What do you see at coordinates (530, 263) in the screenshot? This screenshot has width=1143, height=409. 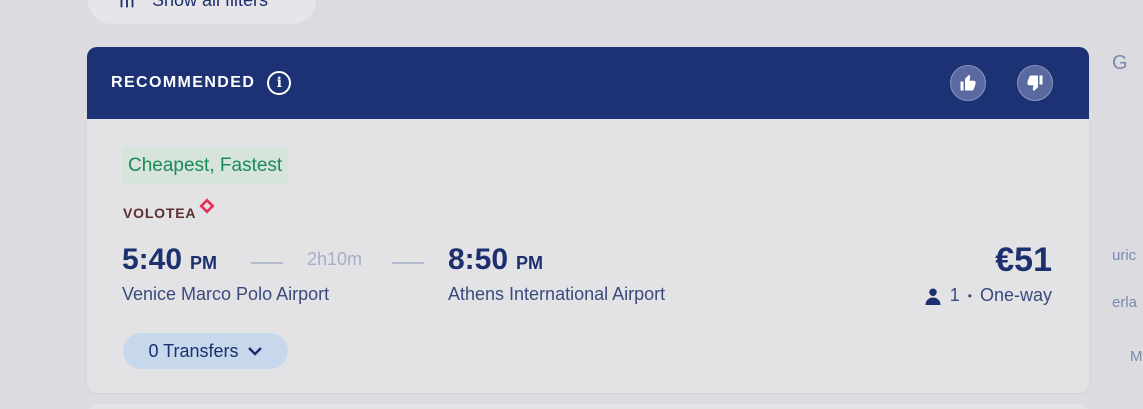 I see `arrival-ampm: PM` at bounding box center [530, 263].